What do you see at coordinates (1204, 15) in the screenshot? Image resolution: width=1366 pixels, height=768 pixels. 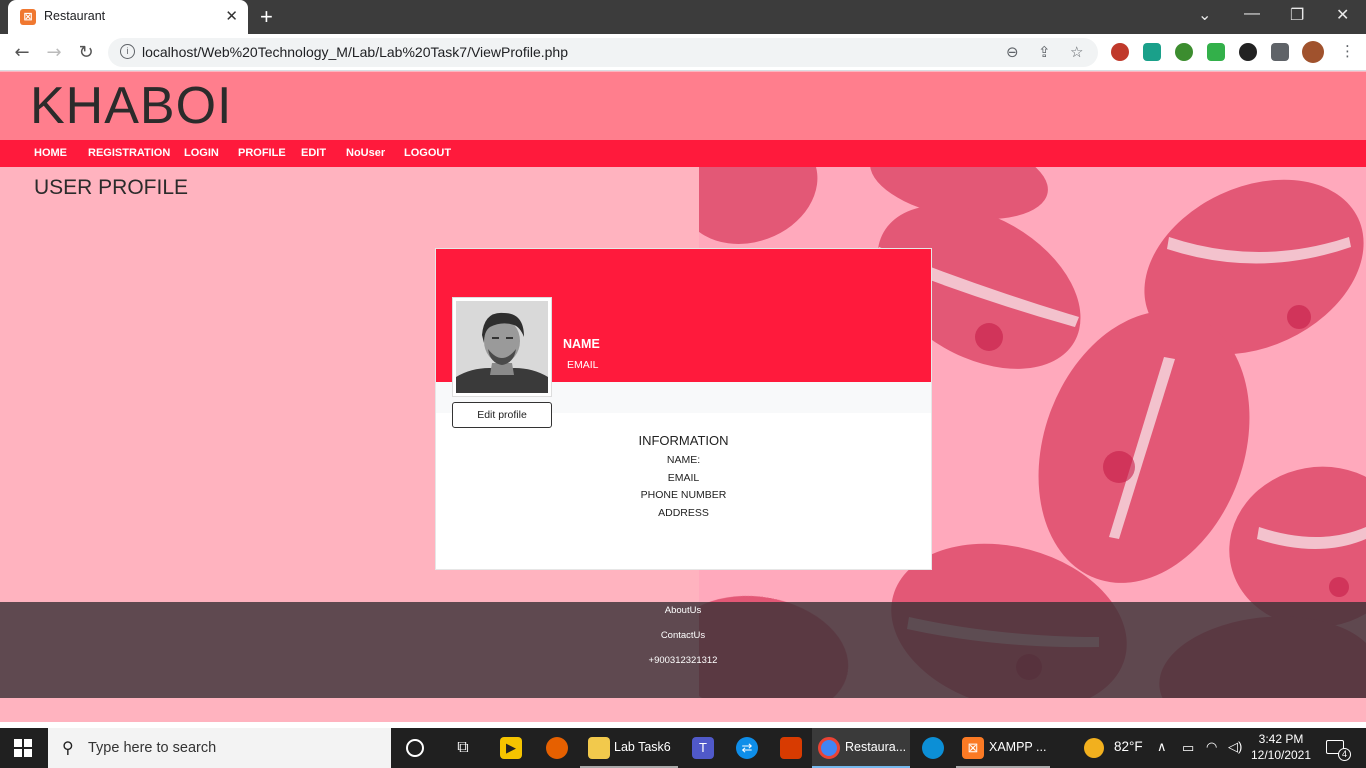 I see `tab-search-chevron-icon: ⌄` at bounding box center [1204, 15].